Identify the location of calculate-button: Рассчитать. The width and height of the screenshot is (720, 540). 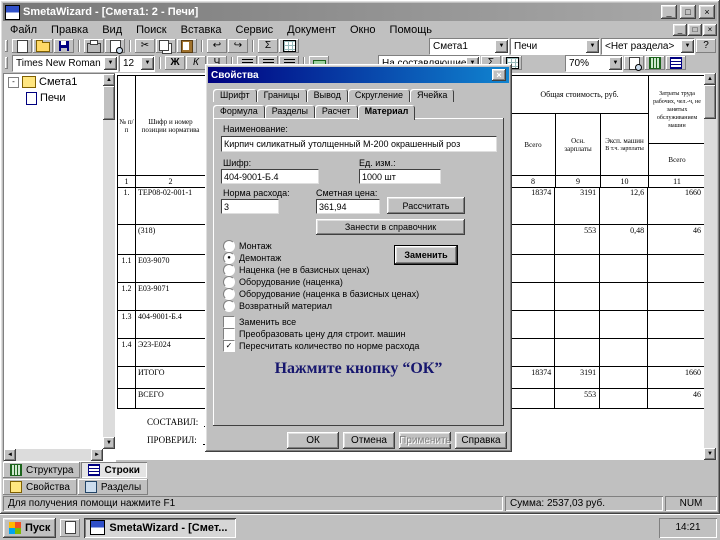
(426, 205).